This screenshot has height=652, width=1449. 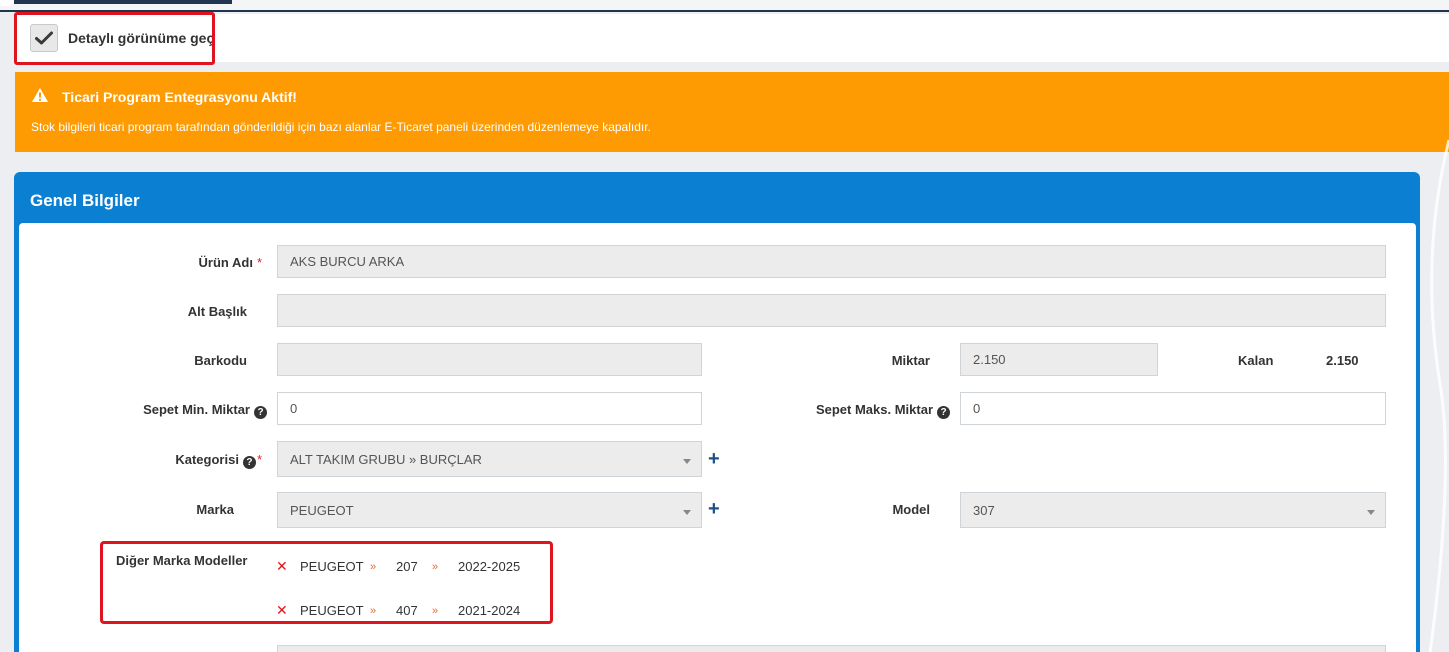 What do you see at coordinates (910, 360) in the screenshot?
I see `quantity-label: Miktar` at bounding box center [910, 360].